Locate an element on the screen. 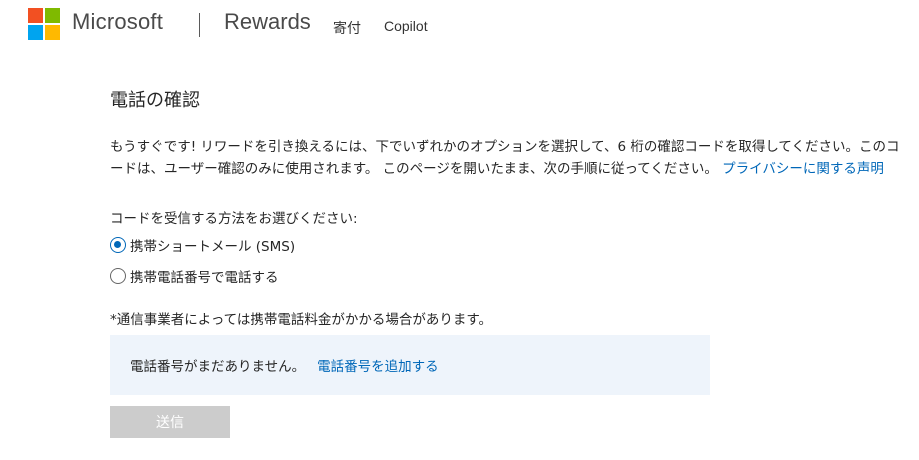 The height and width of the screenshot is (460, 919). option-sms: 携帯ショートメール (SMS) is located at coordinates (202, 245).